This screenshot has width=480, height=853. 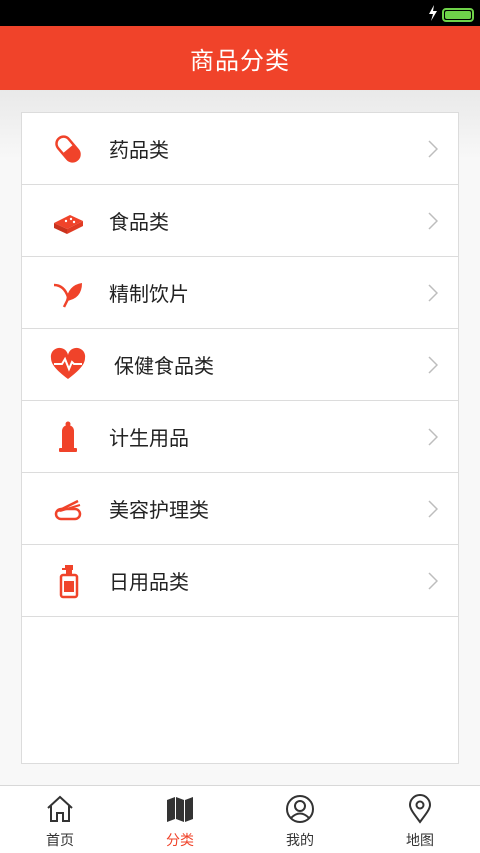 What do you see at coordinates (240, 149) in the screenshot?
I see `category-item-medicine: 药品类` at bounding box center [240, 149].